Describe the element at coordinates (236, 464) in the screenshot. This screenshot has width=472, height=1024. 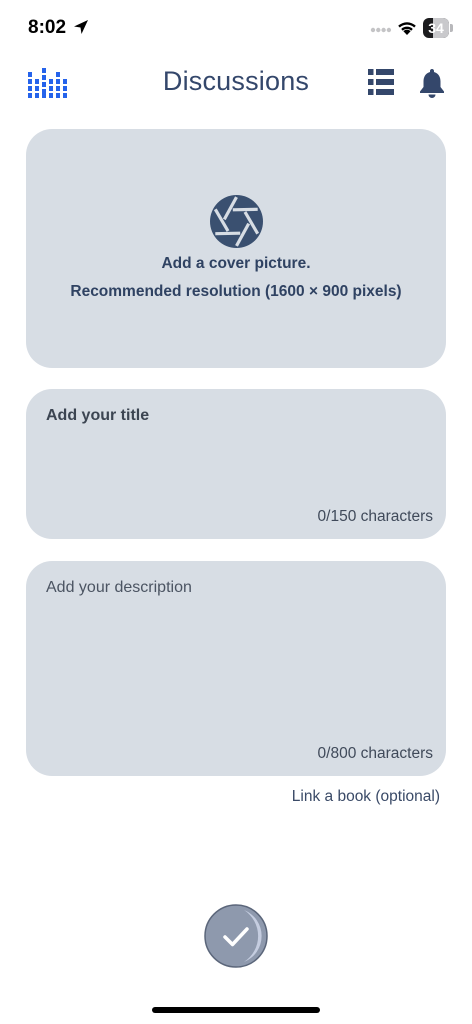
I see `title-field: Add your title 0/150 characters` at that location.